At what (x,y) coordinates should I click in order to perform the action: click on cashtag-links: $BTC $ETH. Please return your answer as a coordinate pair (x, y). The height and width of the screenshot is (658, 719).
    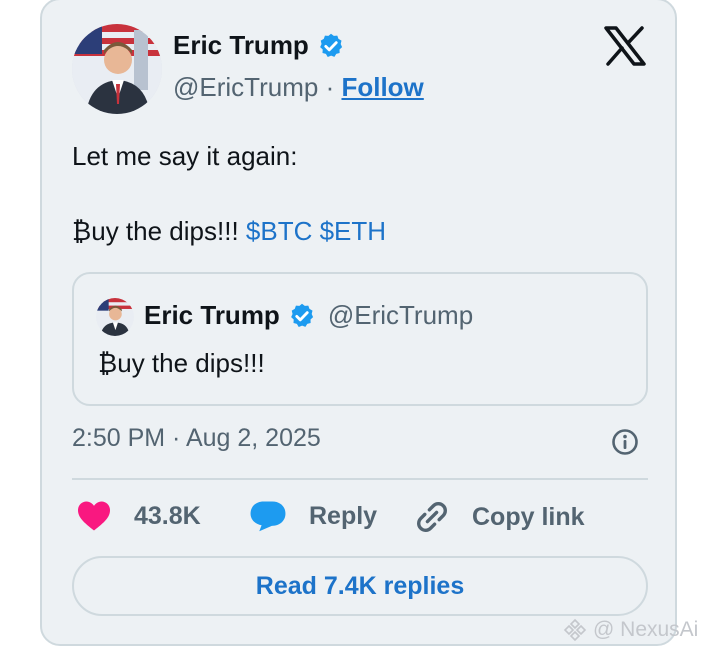
    Looking at the image, I should click on (316, 231).